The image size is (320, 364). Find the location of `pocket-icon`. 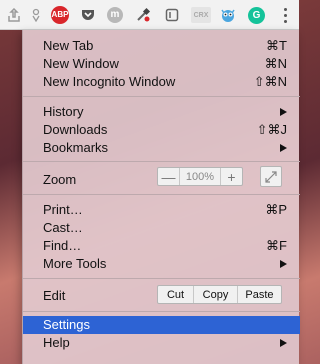

pocket-icon is located at coordinates (88, 15).